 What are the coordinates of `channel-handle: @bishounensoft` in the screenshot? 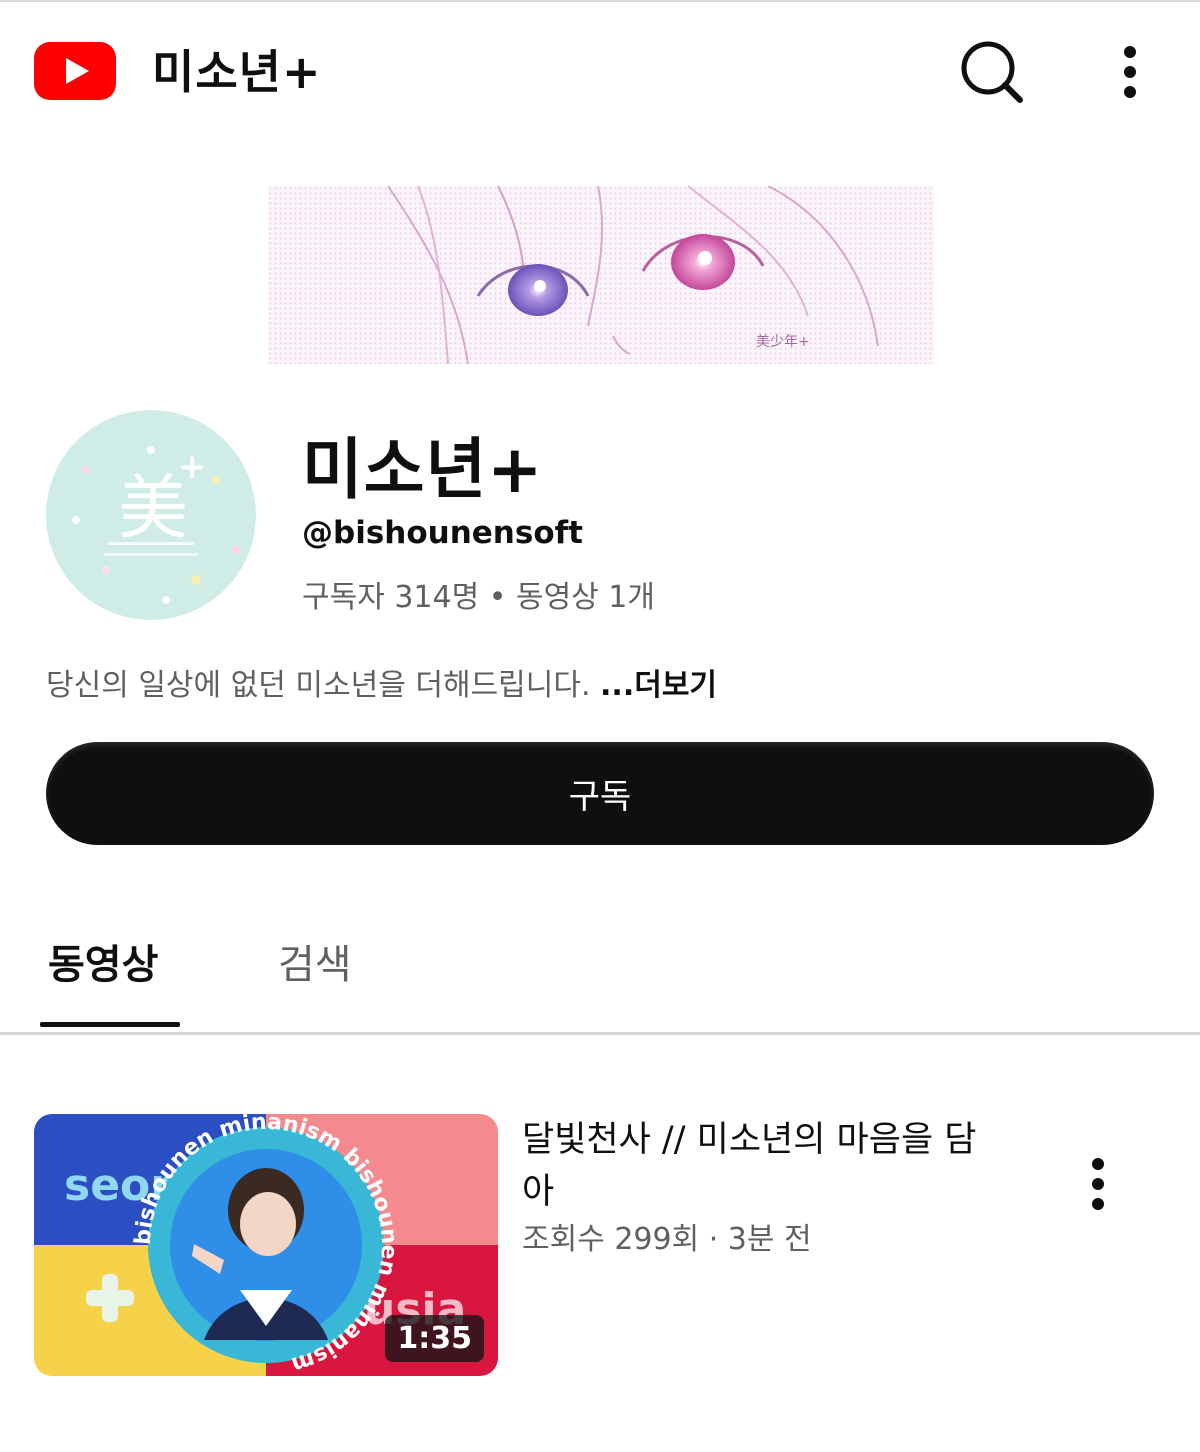 It's located at (442, 533).